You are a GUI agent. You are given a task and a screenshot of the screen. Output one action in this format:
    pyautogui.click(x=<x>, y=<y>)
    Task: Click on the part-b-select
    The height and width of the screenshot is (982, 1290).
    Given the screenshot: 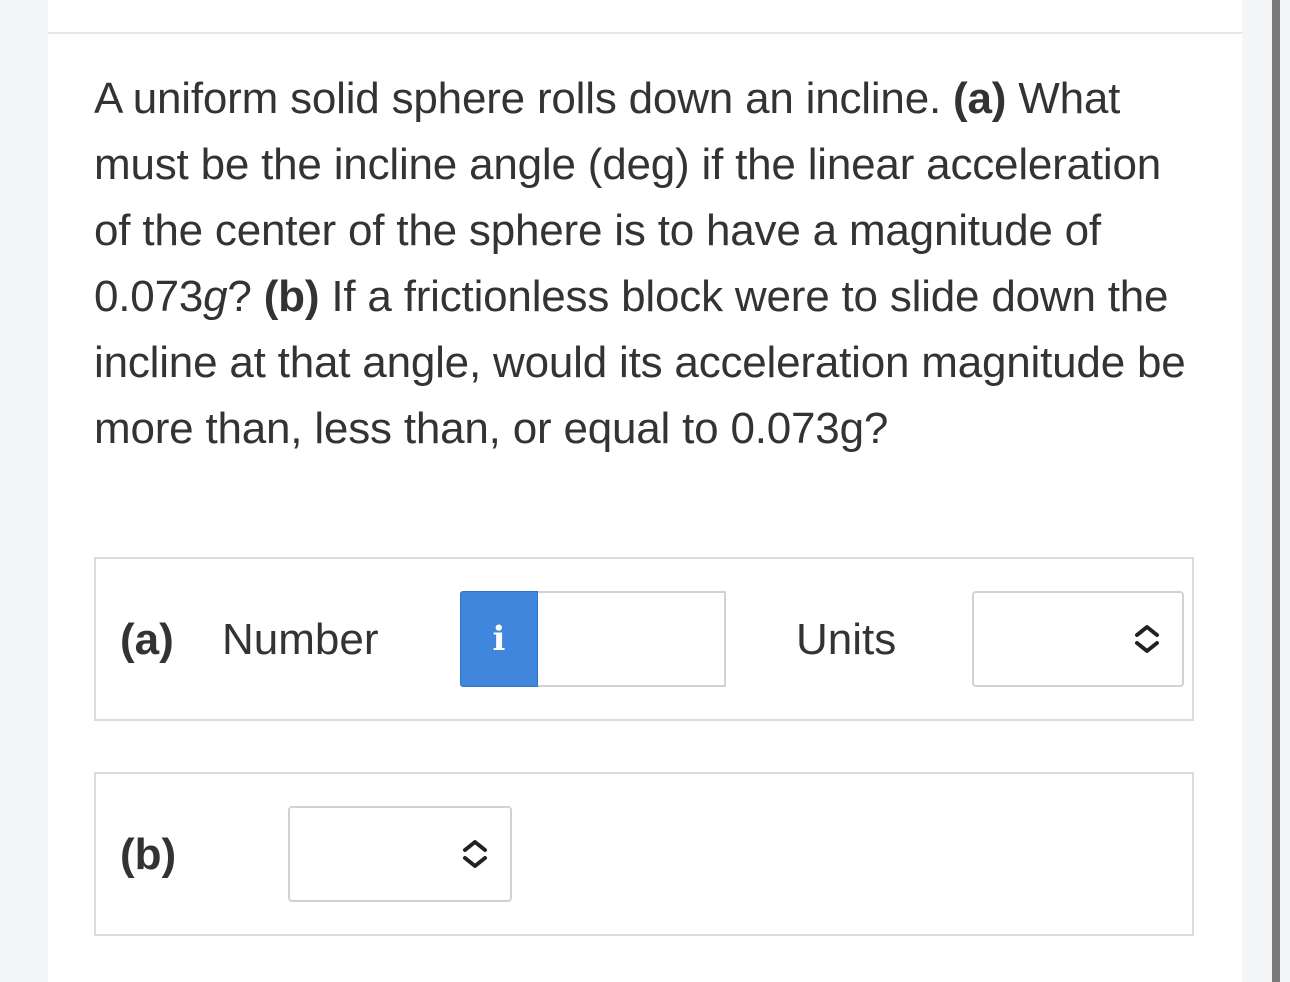 What is the action you would take?
    pyautogui.click(x=400, y=854)
    